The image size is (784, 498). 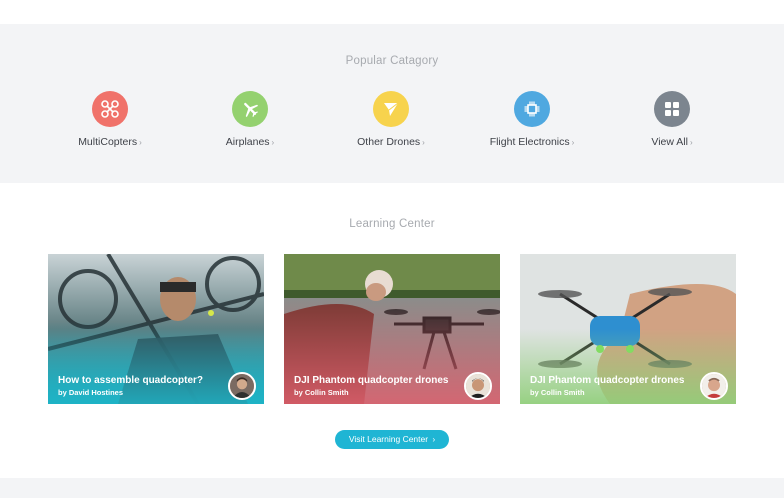 I want to click on category-label: Flight Electronics, so click(x=529, y=142).